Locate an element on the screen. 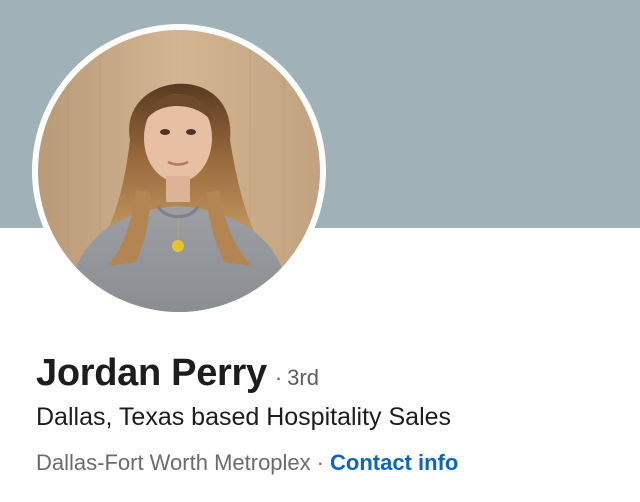  location-row: Dallas-Fort Worth Metroplex · Contact info is located at coordinates (331, 463).